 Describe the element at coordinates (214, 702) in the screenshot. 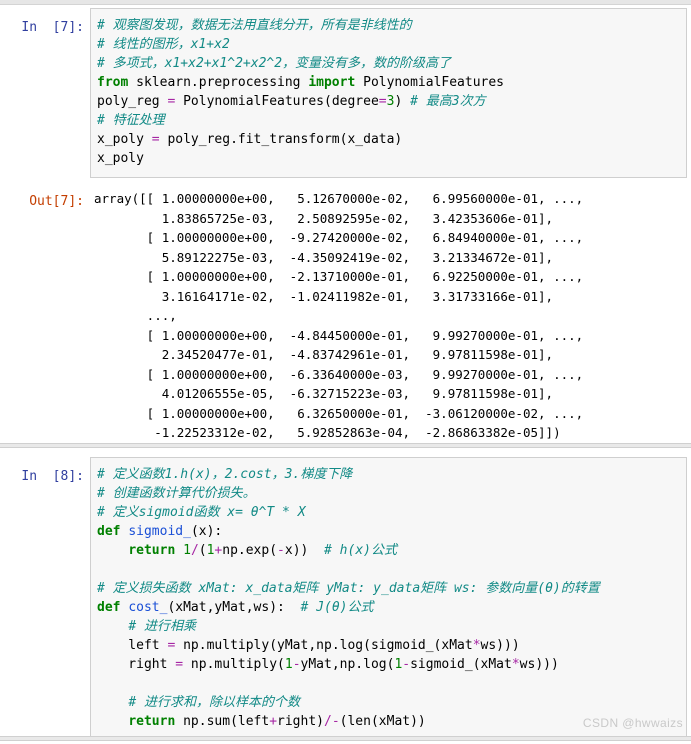

I see `comment-line: # 进行求和，除以样本的个数` at that location.